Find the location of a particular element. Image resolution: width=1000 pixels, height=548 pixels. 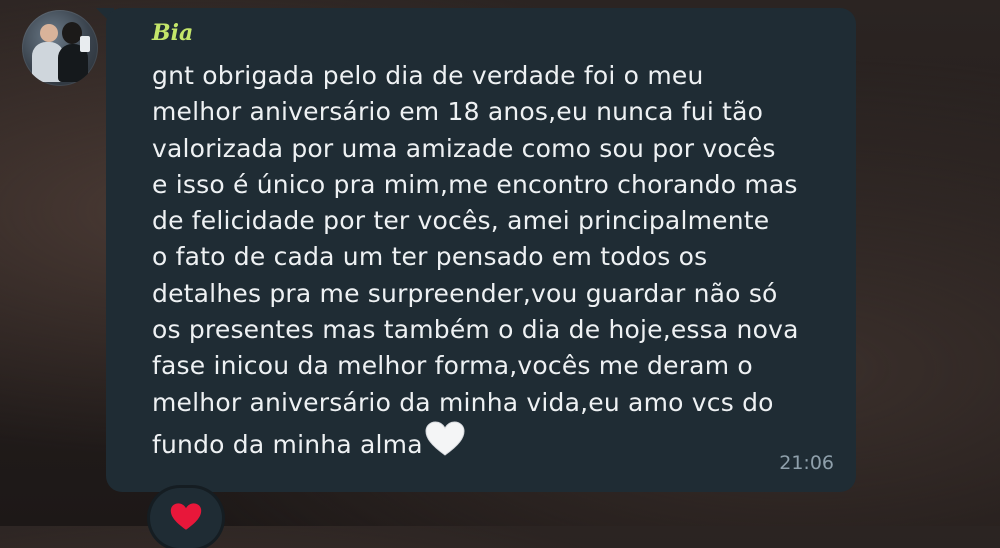

avatar-phone is located at coordinates (85, 44).